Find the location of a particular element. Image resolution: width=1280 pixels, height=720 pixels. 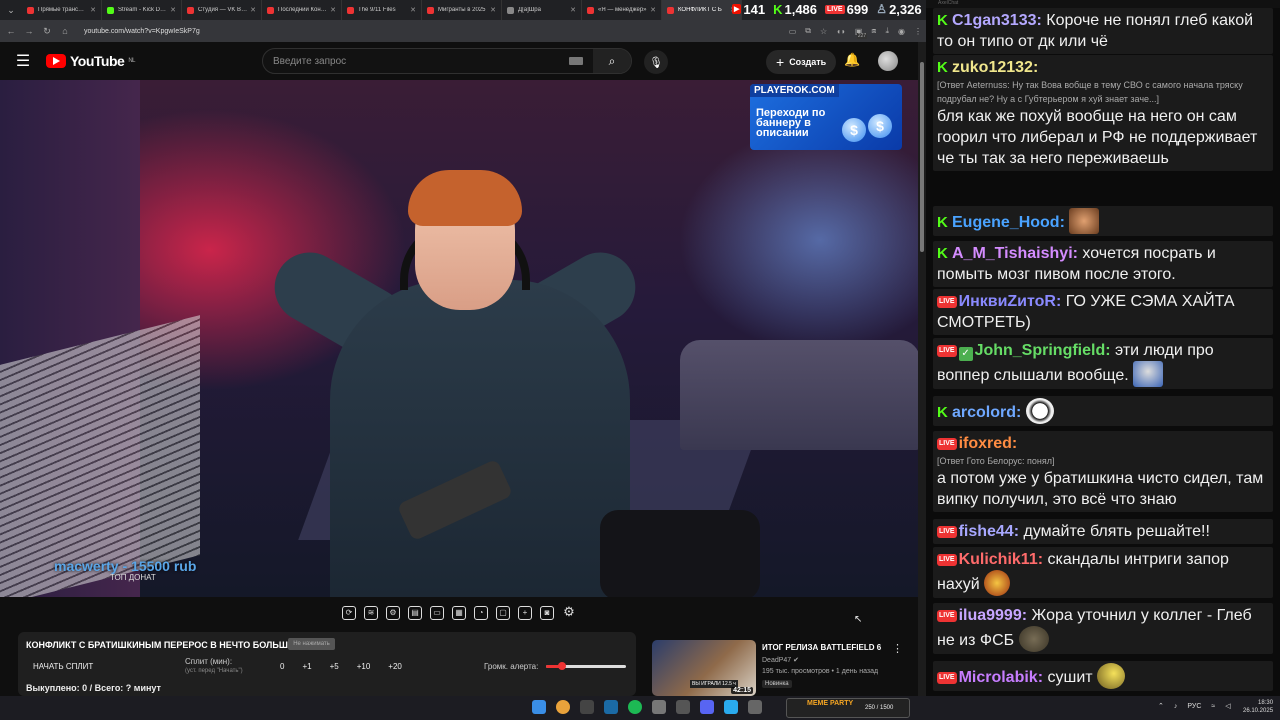

gear-icon: ⚙ is located at coordinates (569, 612).